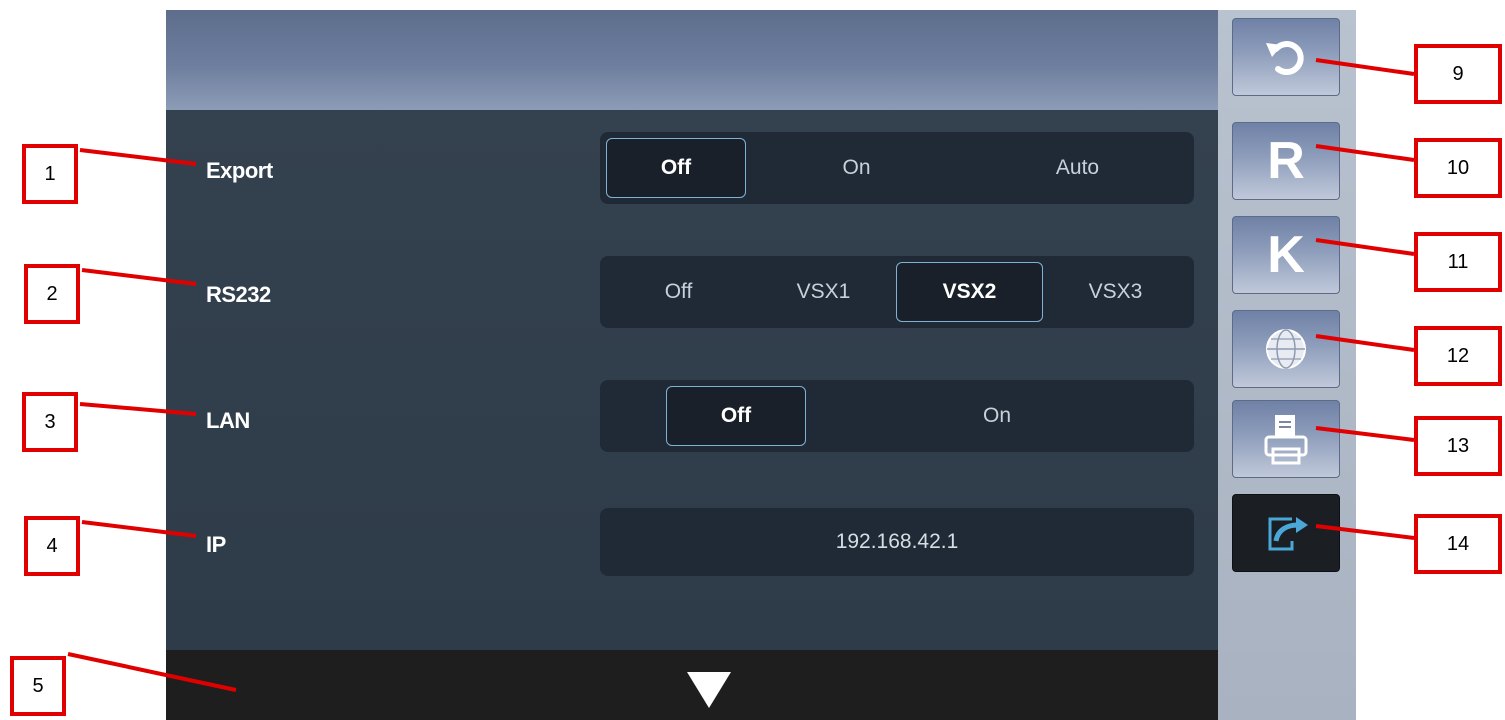  I want to click on rs232-label: RS232, so click(238, 294).